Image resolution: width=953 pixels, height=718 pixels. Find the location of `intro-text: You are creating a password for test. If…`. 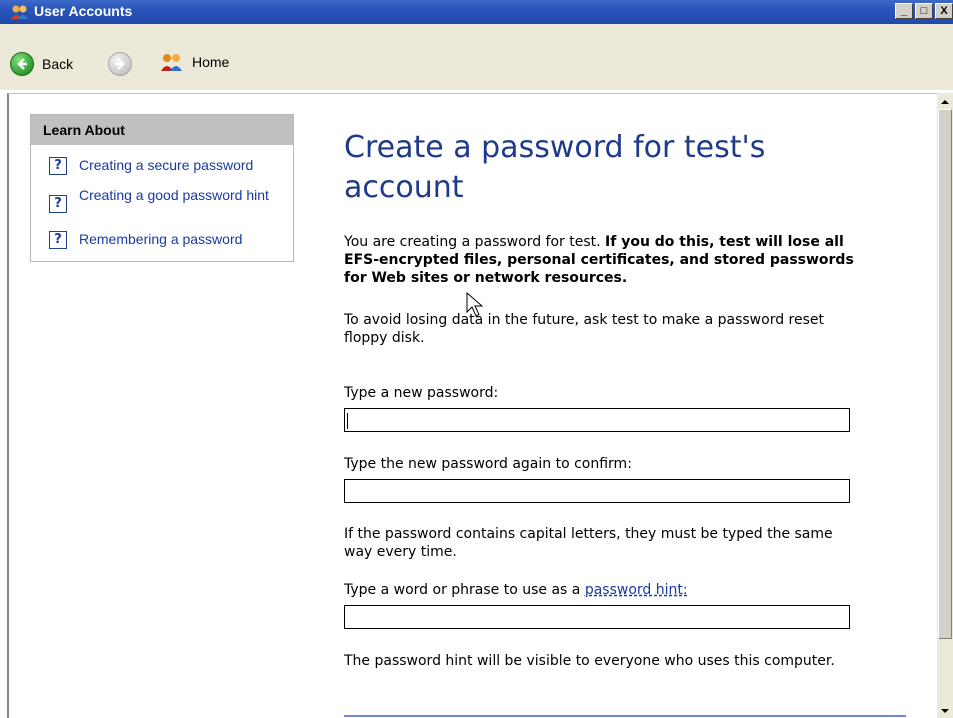

intro-text: You are creating a password for test. If… is located at coordinates (604, 260).